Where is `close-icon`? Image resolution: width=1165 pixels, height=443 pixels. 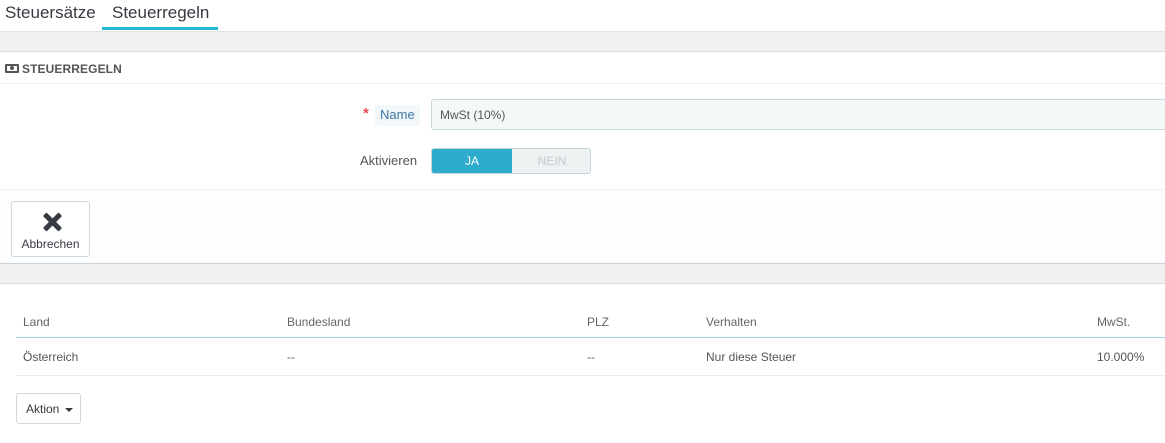 close-icon is located at coordinates (52, 222).